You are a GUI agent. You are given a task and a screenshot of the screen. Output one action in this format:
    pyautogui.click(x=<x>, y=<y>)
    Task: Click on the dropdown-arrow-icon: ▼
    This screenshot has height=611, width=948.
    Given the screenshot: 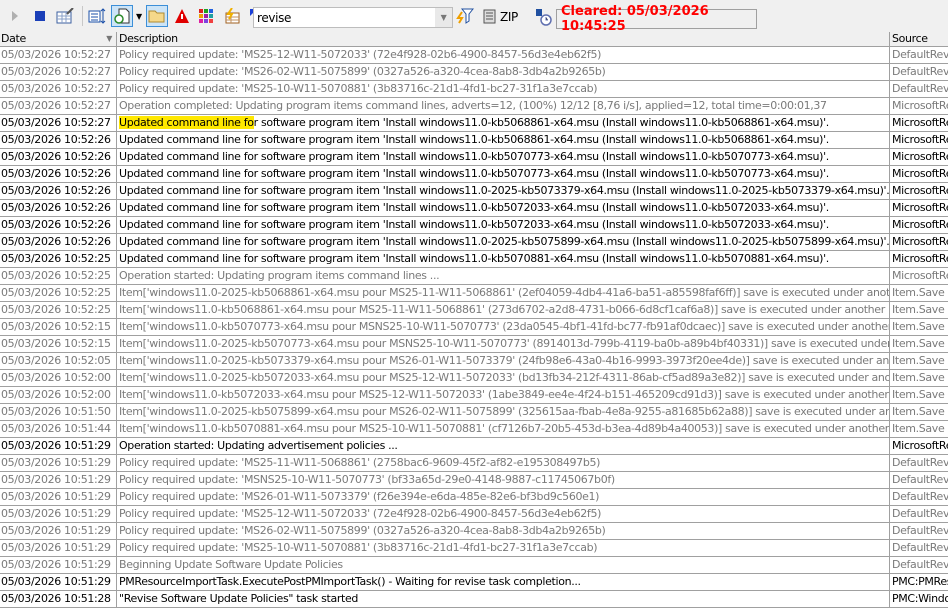 What is the action you would take?
    pyautogui.click(x=139, y=16)
    